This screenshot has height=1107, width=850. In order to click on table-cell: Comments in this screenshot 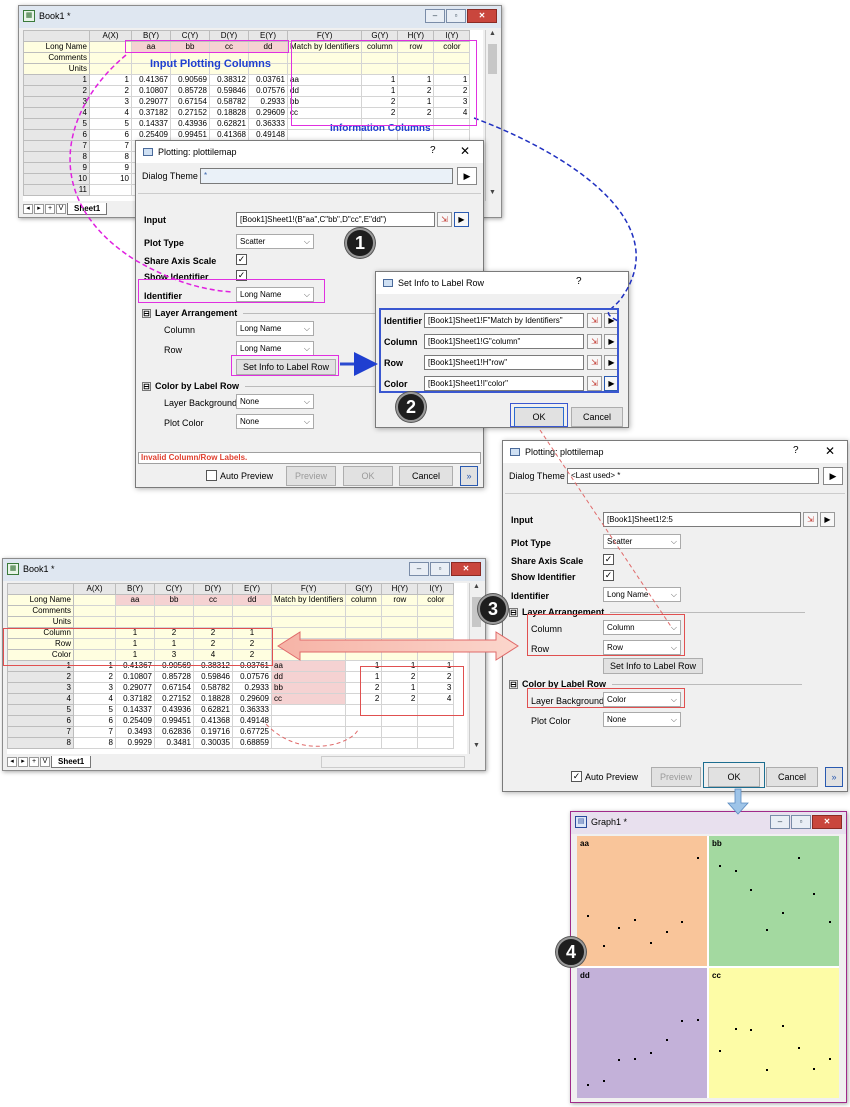, I will do `click(56, 58)`.